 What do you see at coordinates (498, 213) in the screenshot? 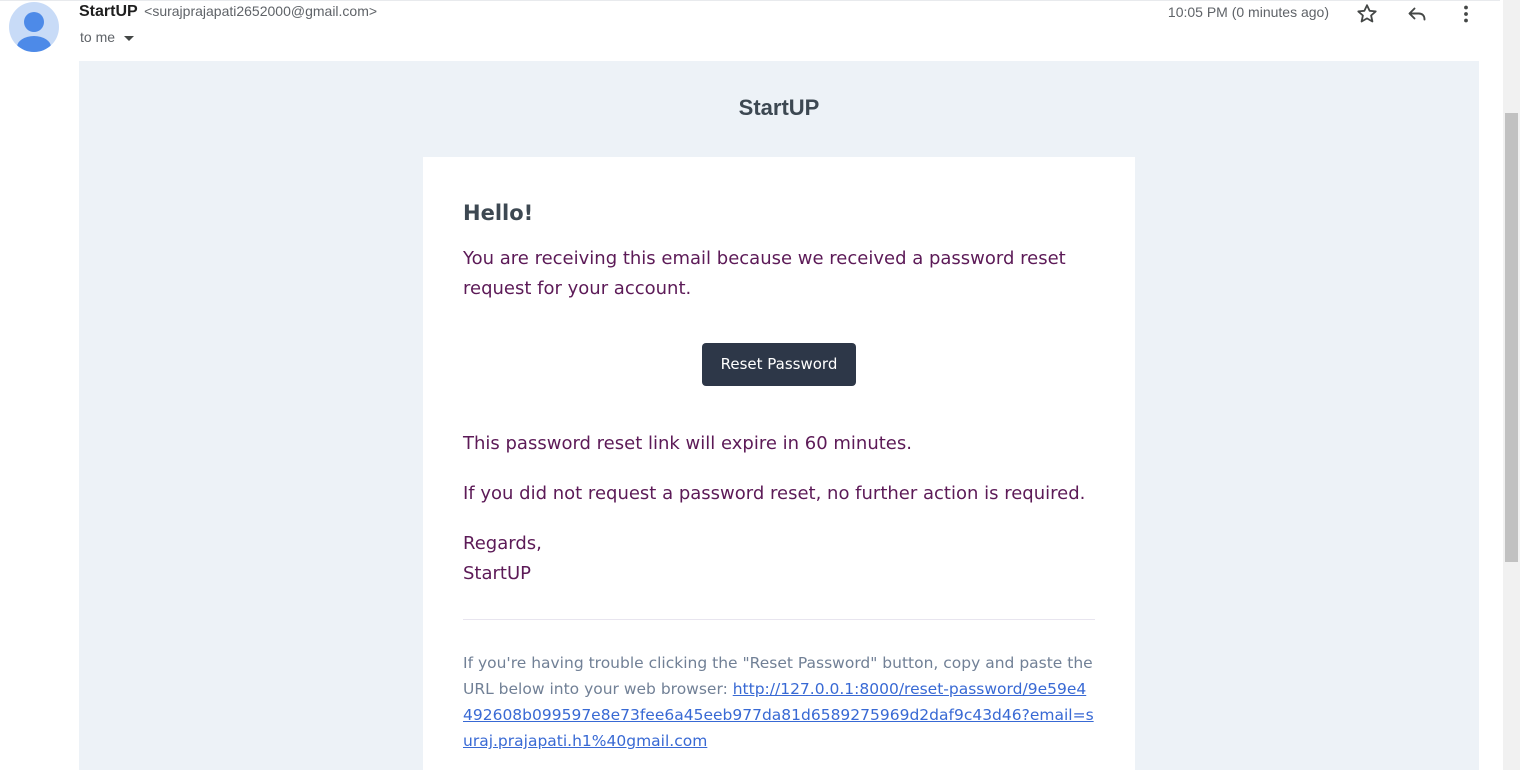
I see `greeting: Hello!` at bounding box center [498, 213].